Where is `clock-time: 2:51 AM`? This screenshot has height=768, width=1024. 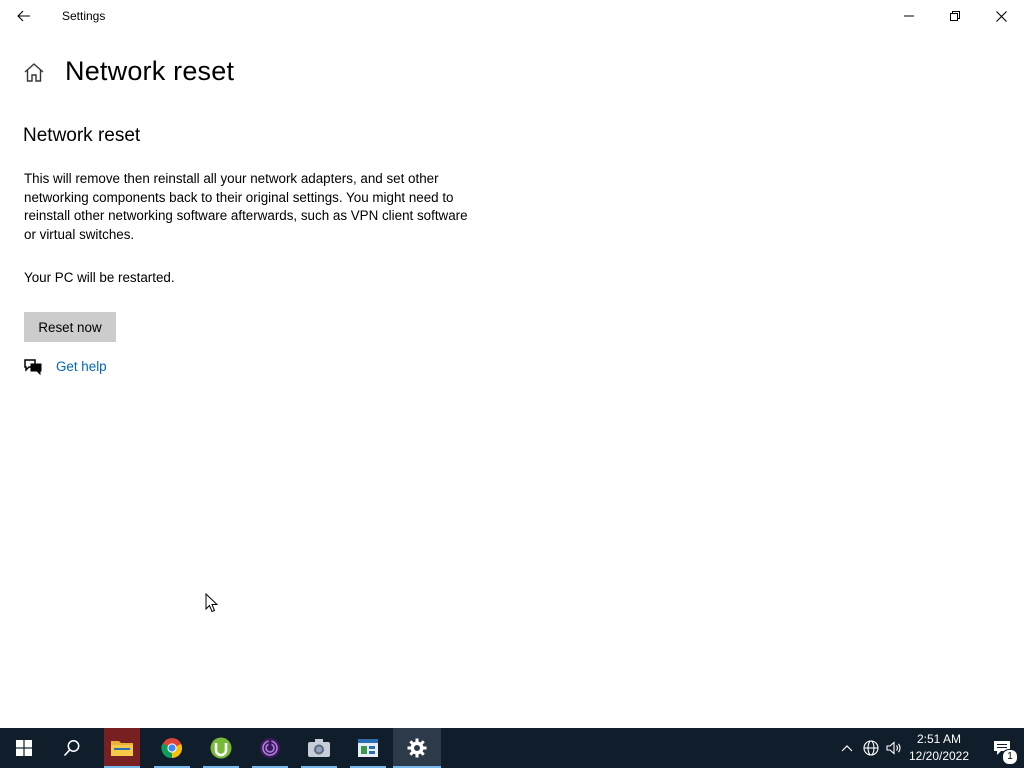 clock-time: 2:51 AM is located at coordinates (939, 739).